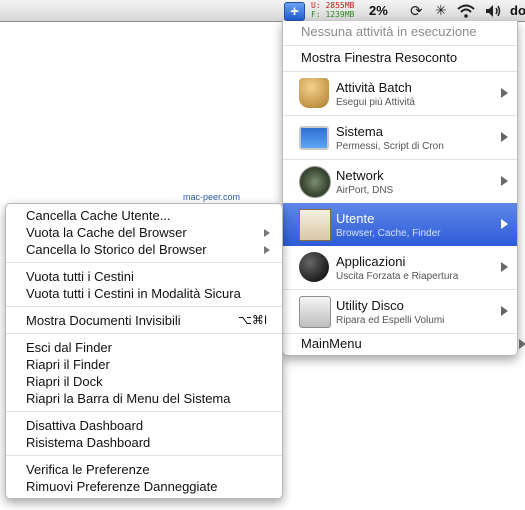 The height and width of the screenshot is (510, 525). What do you see at coordinates (389, 31) in the screenshot?
I see `status-no-activity: Nessuna attività in esecuzione` at bounding box center [389, 31].